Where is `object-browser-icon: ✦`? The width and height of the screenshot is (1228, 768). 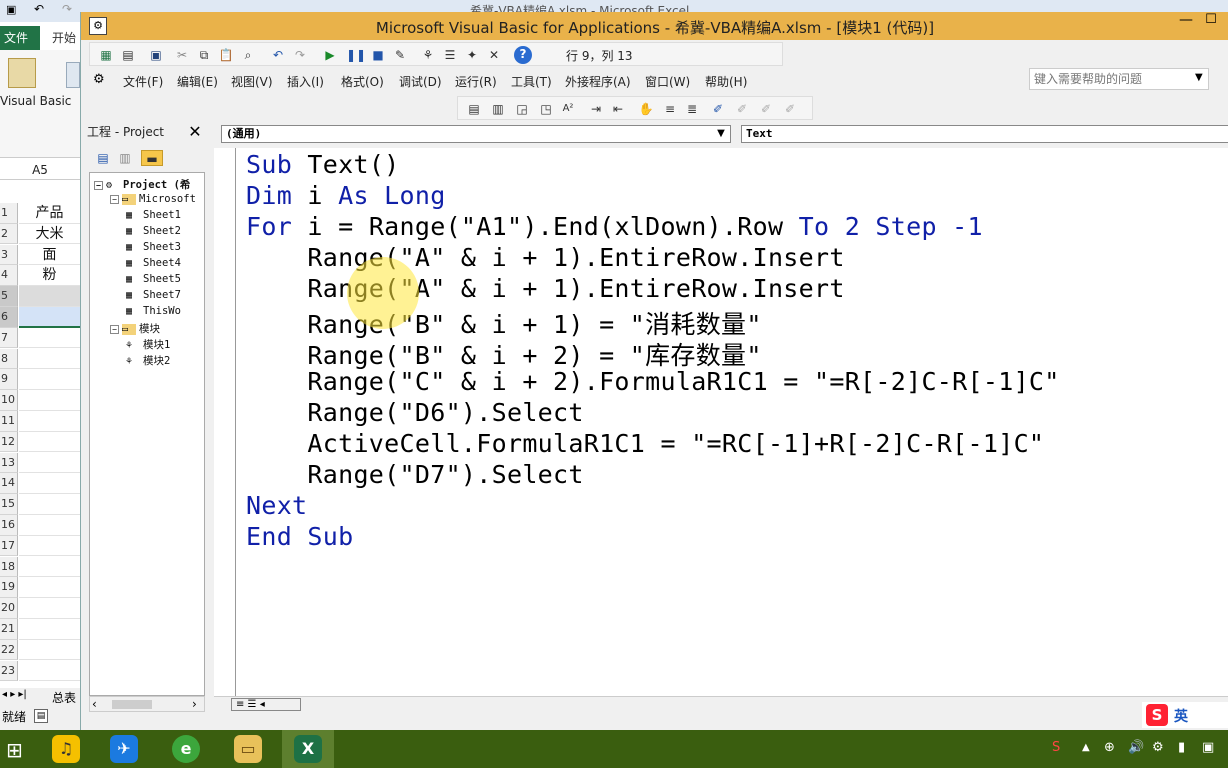
object-browser-icon: ✦ is located at coordinates (472, 55).